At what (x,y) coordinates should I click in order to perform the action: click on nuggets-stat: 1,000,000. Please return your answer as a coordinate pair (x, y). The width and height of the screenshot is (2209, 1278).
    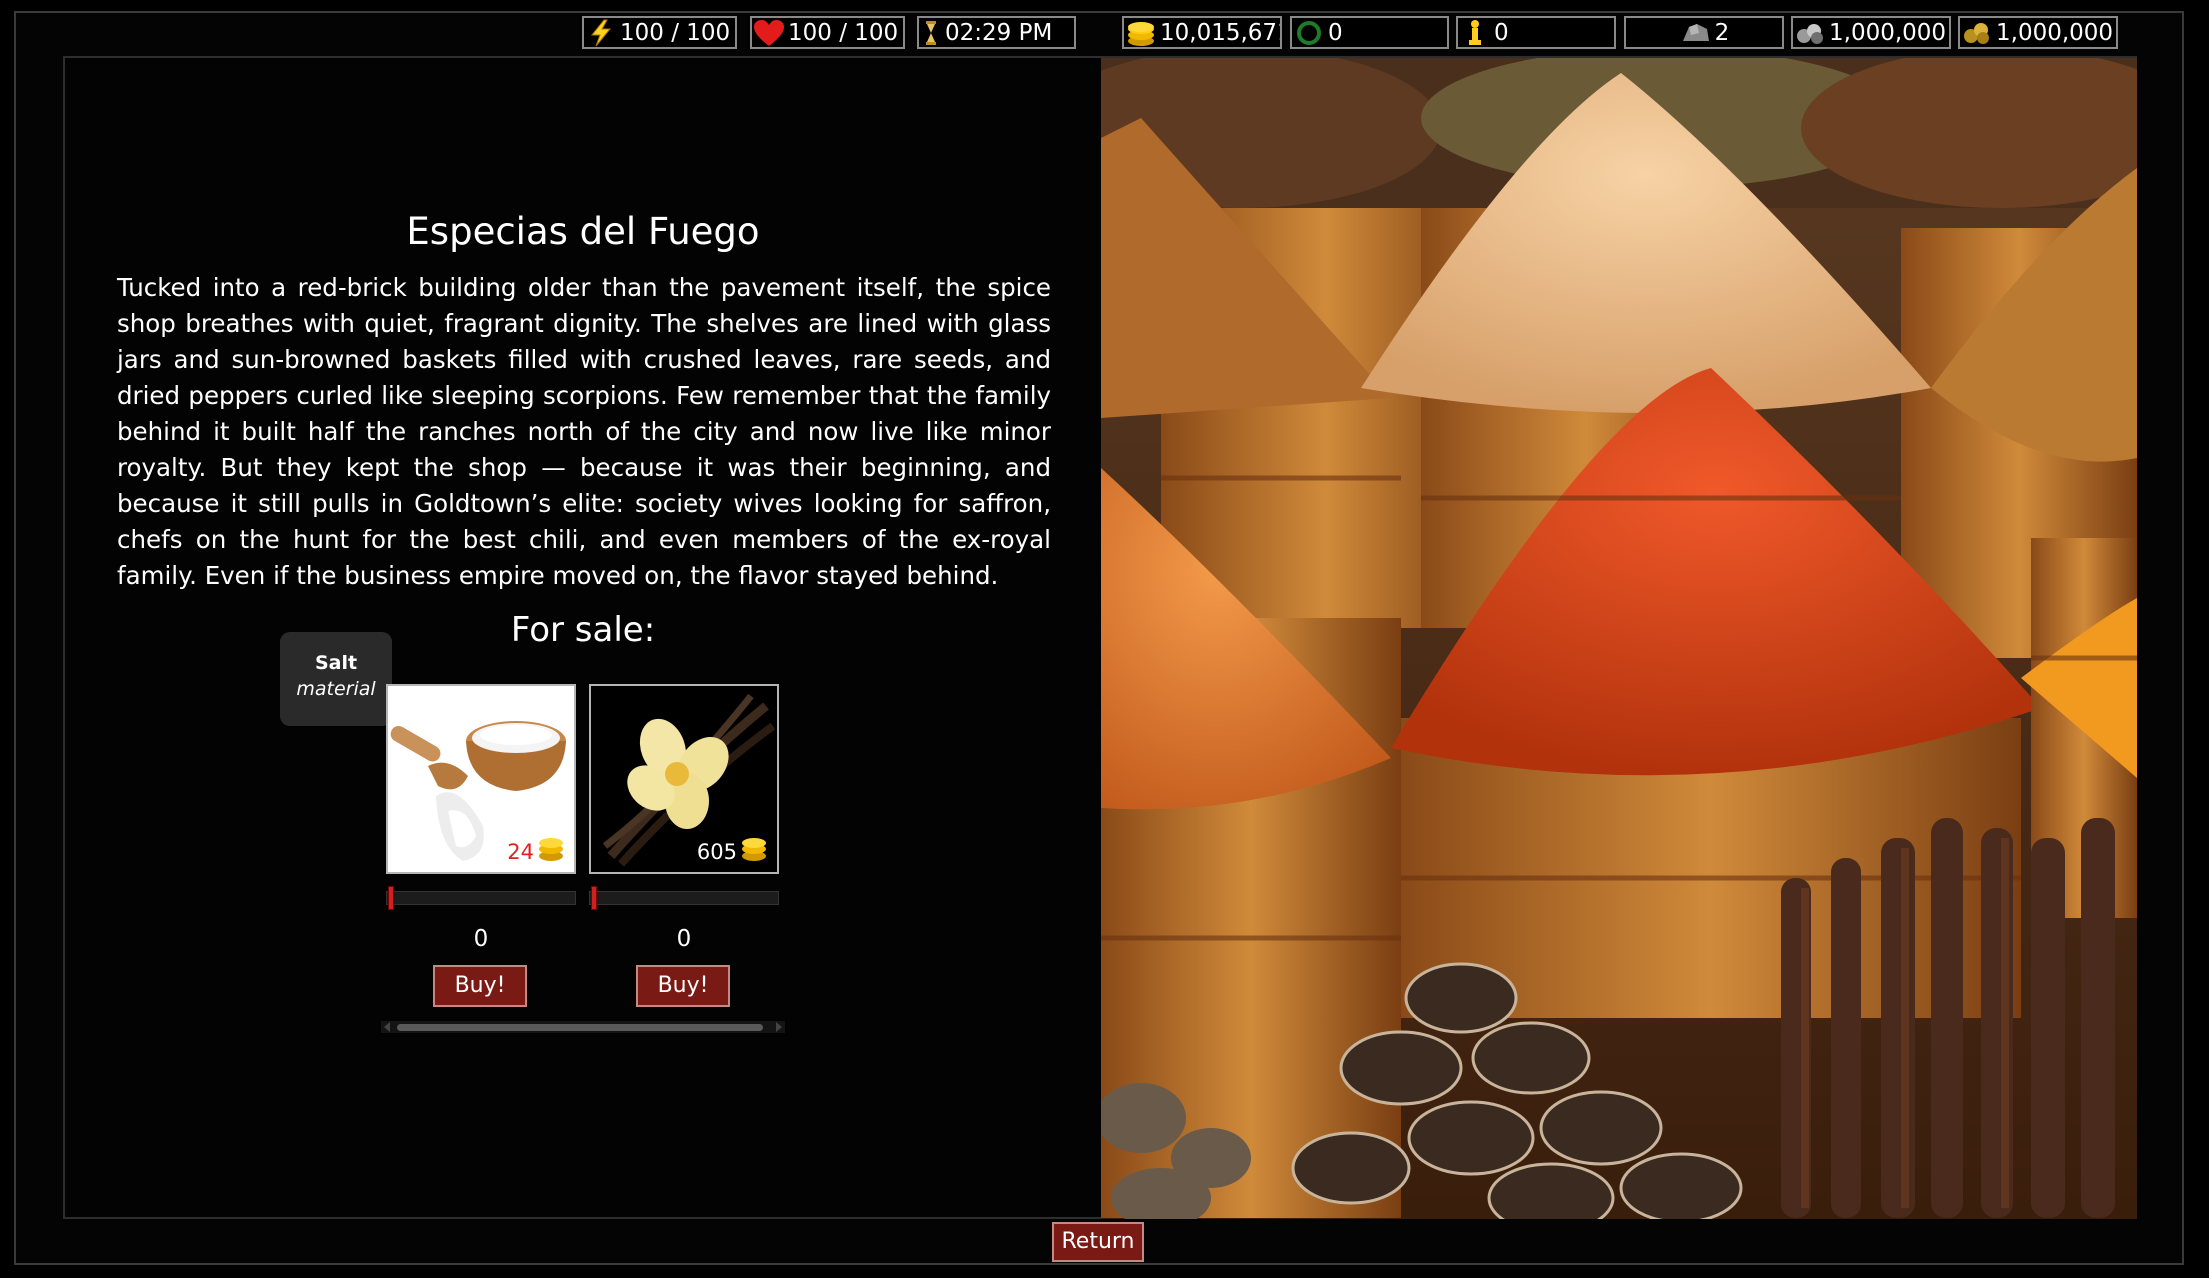
    Looking at the image, I should click on (2038, 32).